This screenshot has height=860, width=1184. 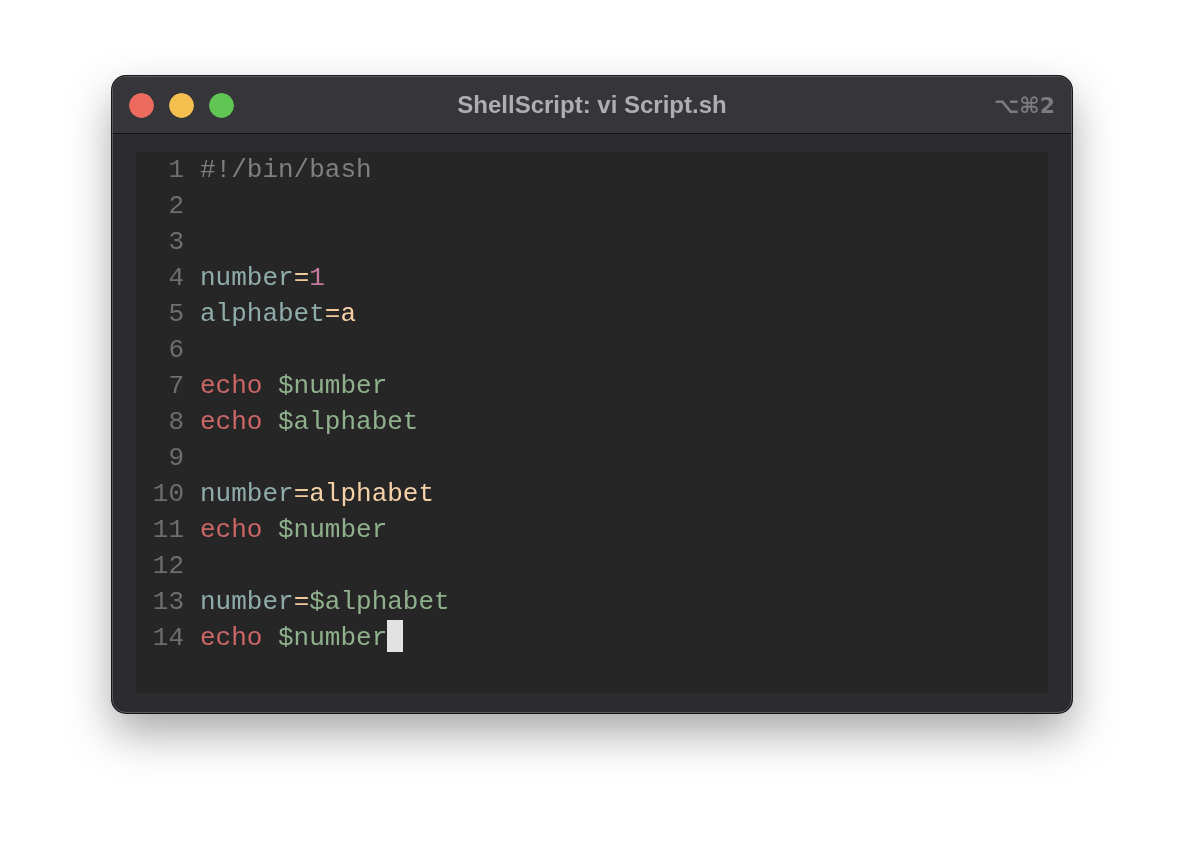 What do you see at coordinates (181, 105) in the screenshot?
I see `minimize-icon` at bounding box center [181, 105].